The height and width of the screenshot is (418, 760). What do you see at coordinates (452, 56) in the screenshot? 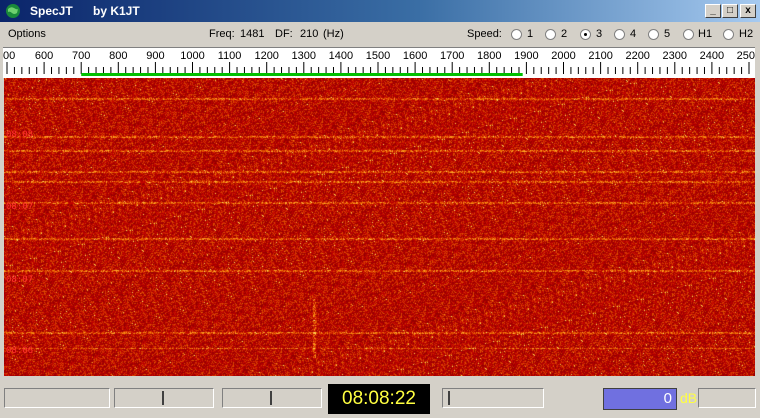
I see `ruler-label: 1700` at bounding box center [452, 56].